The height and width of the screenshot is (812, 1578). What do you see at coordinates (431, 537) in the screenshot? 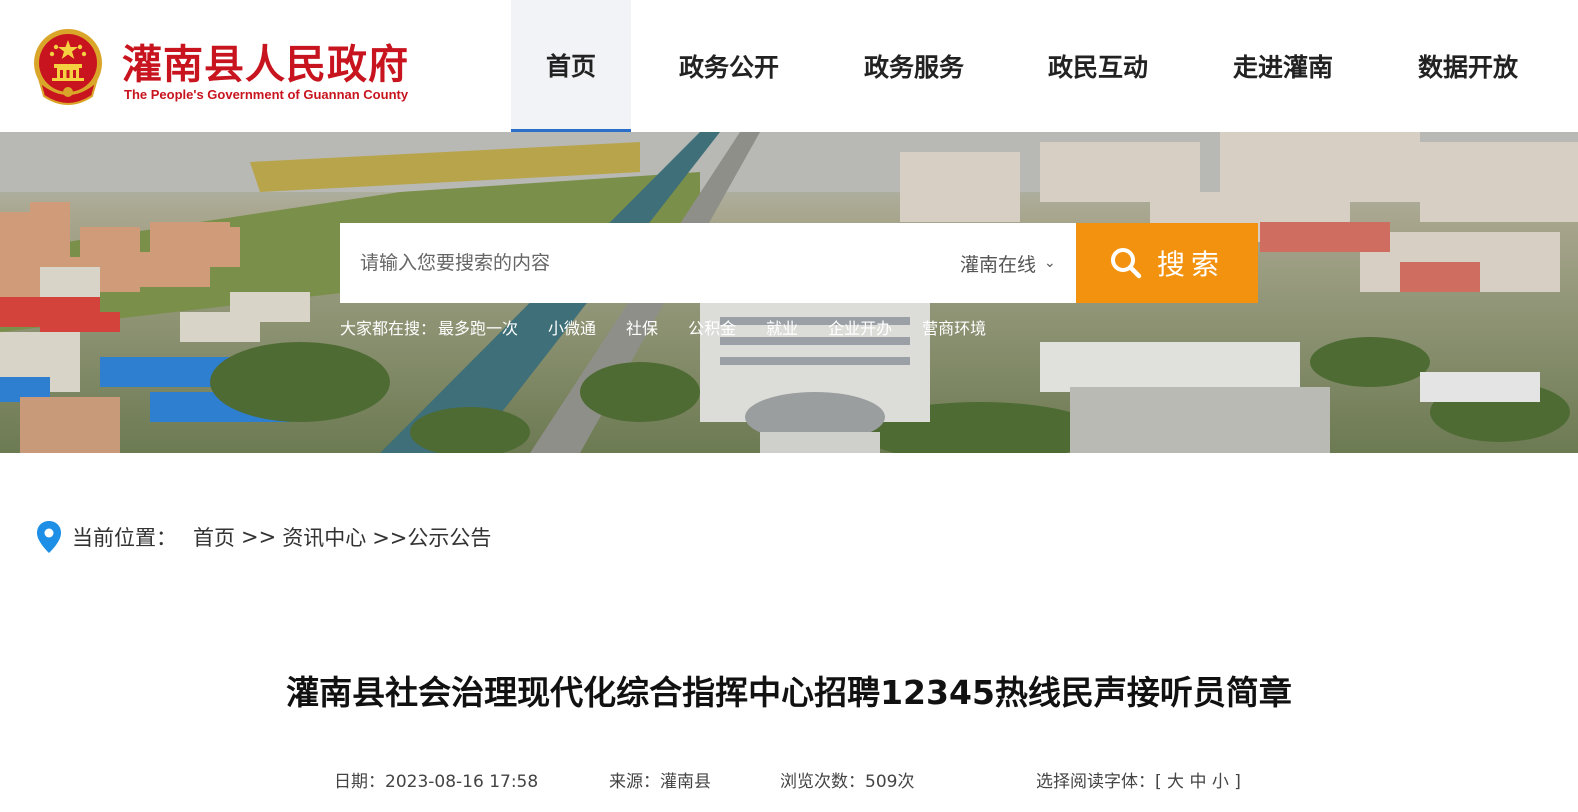
I see `breadcrumb-announcements-link: >>公示公告` at bounding box center [431, 537].